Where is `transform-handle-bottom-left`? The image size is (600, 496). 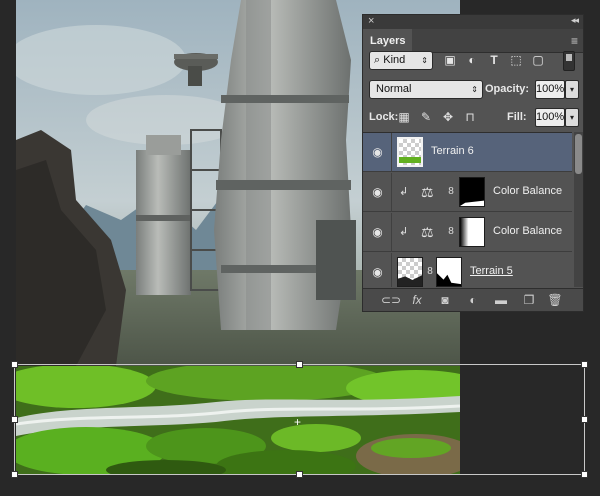
transform-handle-bottom-left is located at coordinates (14, 474).